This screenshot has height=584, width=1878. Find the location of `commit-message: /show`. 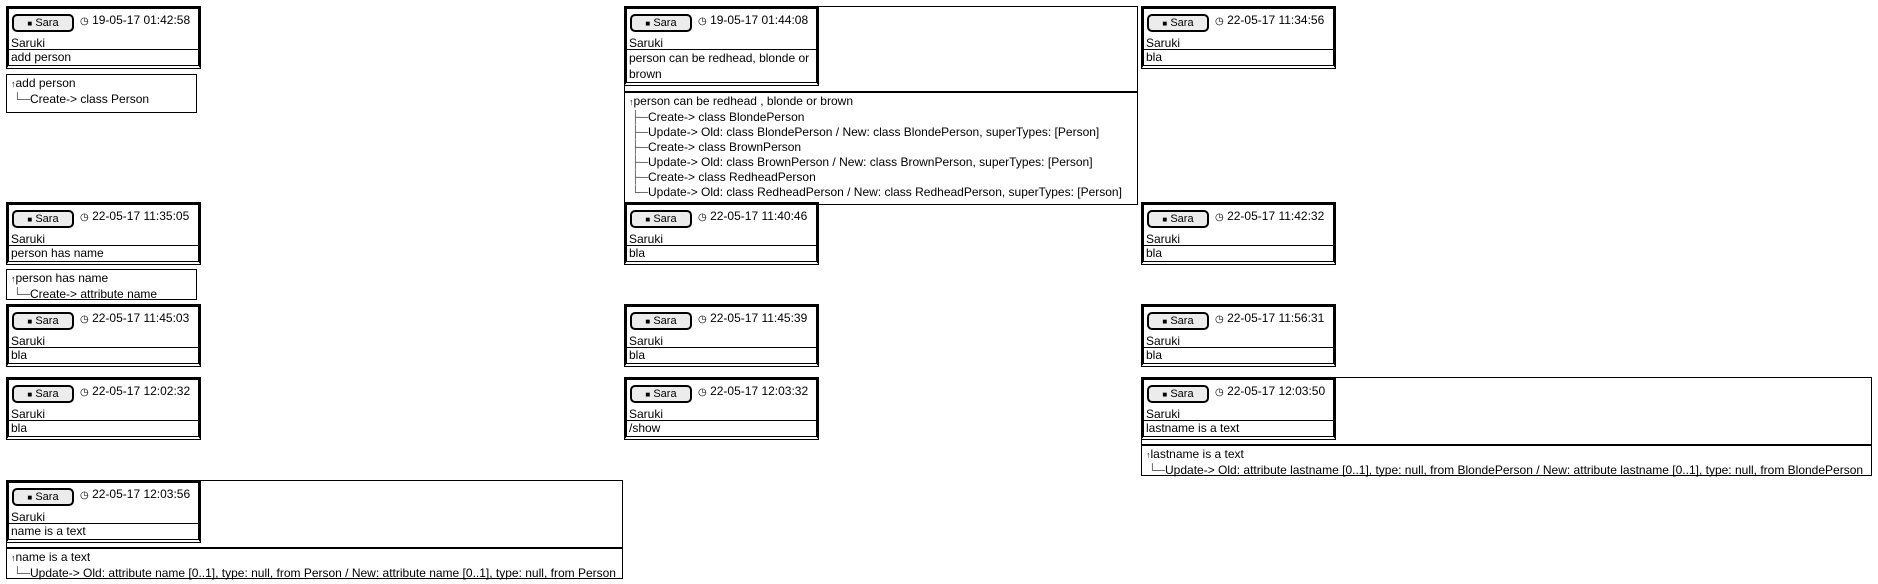

commit-message: /show is located at coordinates (721, 430).